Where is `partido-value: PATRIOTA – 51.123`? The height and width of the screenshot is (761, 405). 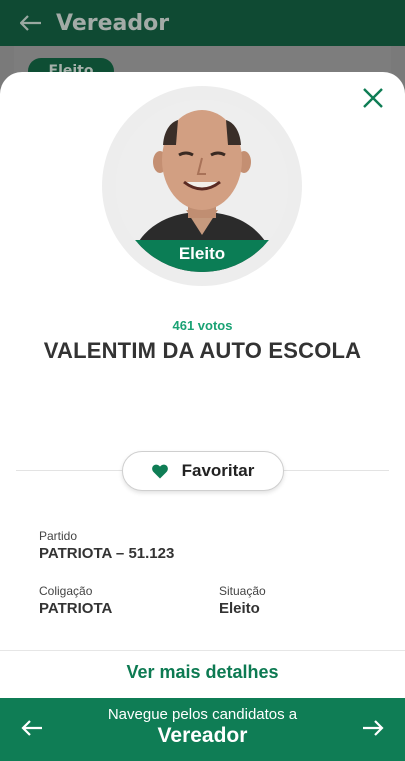
partido-value: PATRIOTA – 51.123 is located at coordinates (107, 553).